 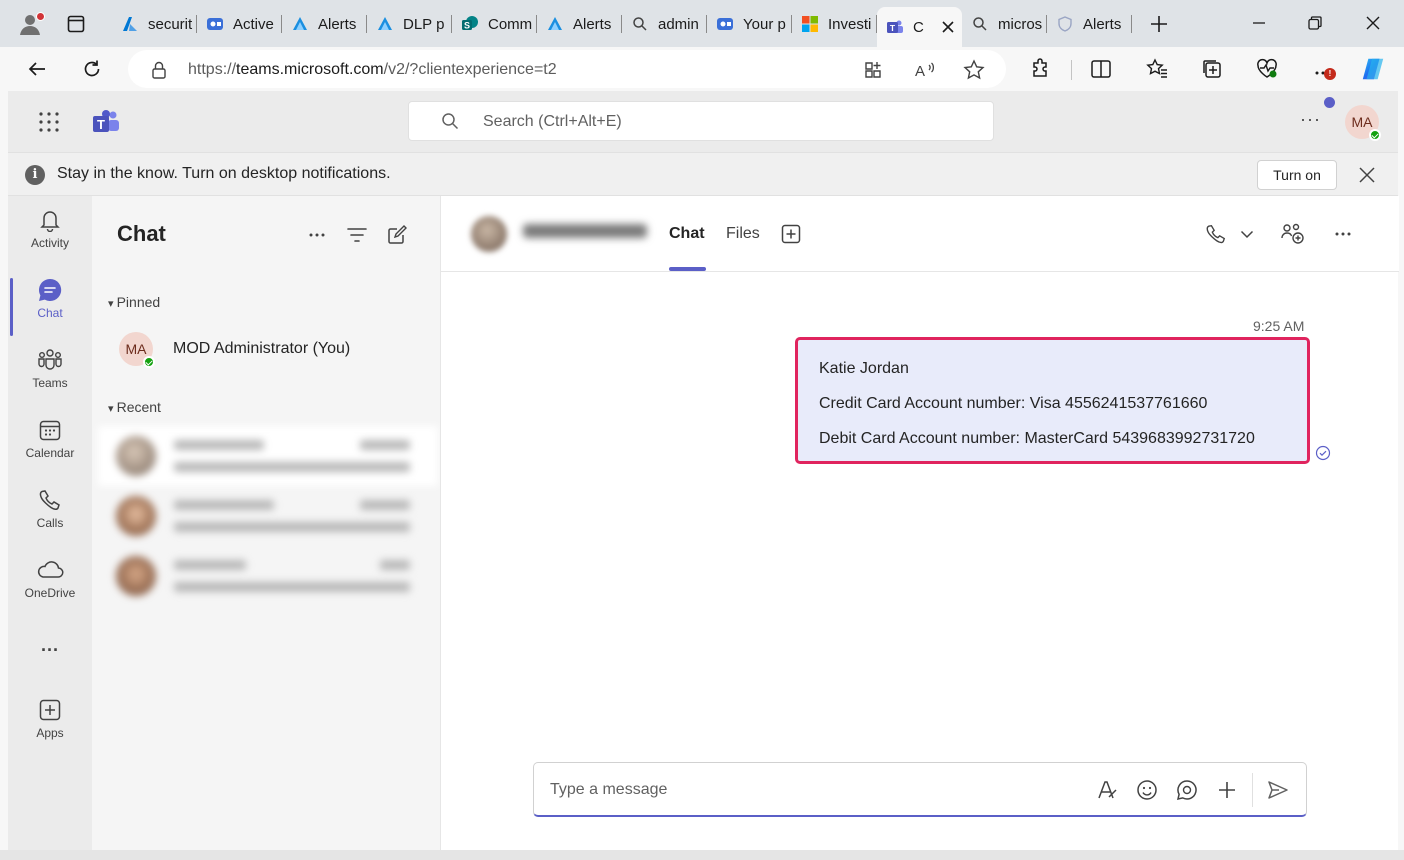 What do you see at coordinates (725, 24) in the screenshot?
I see `directory-icon` at bounding box center [725, 24].